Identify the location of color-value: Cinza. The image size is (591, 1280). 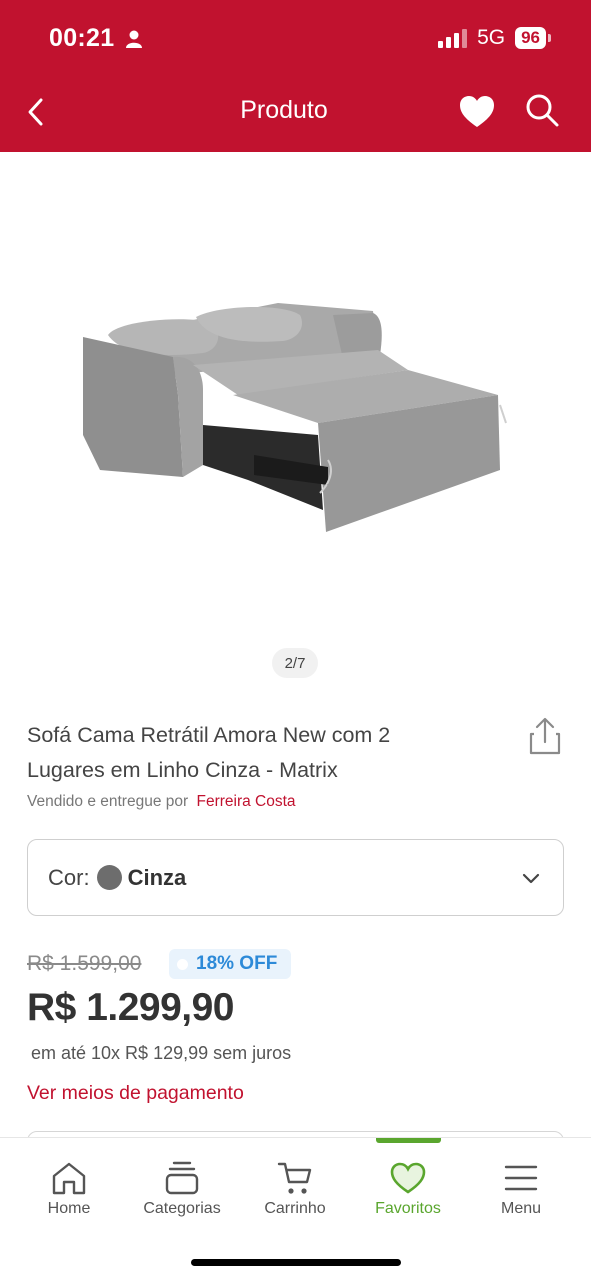
(157, 877).